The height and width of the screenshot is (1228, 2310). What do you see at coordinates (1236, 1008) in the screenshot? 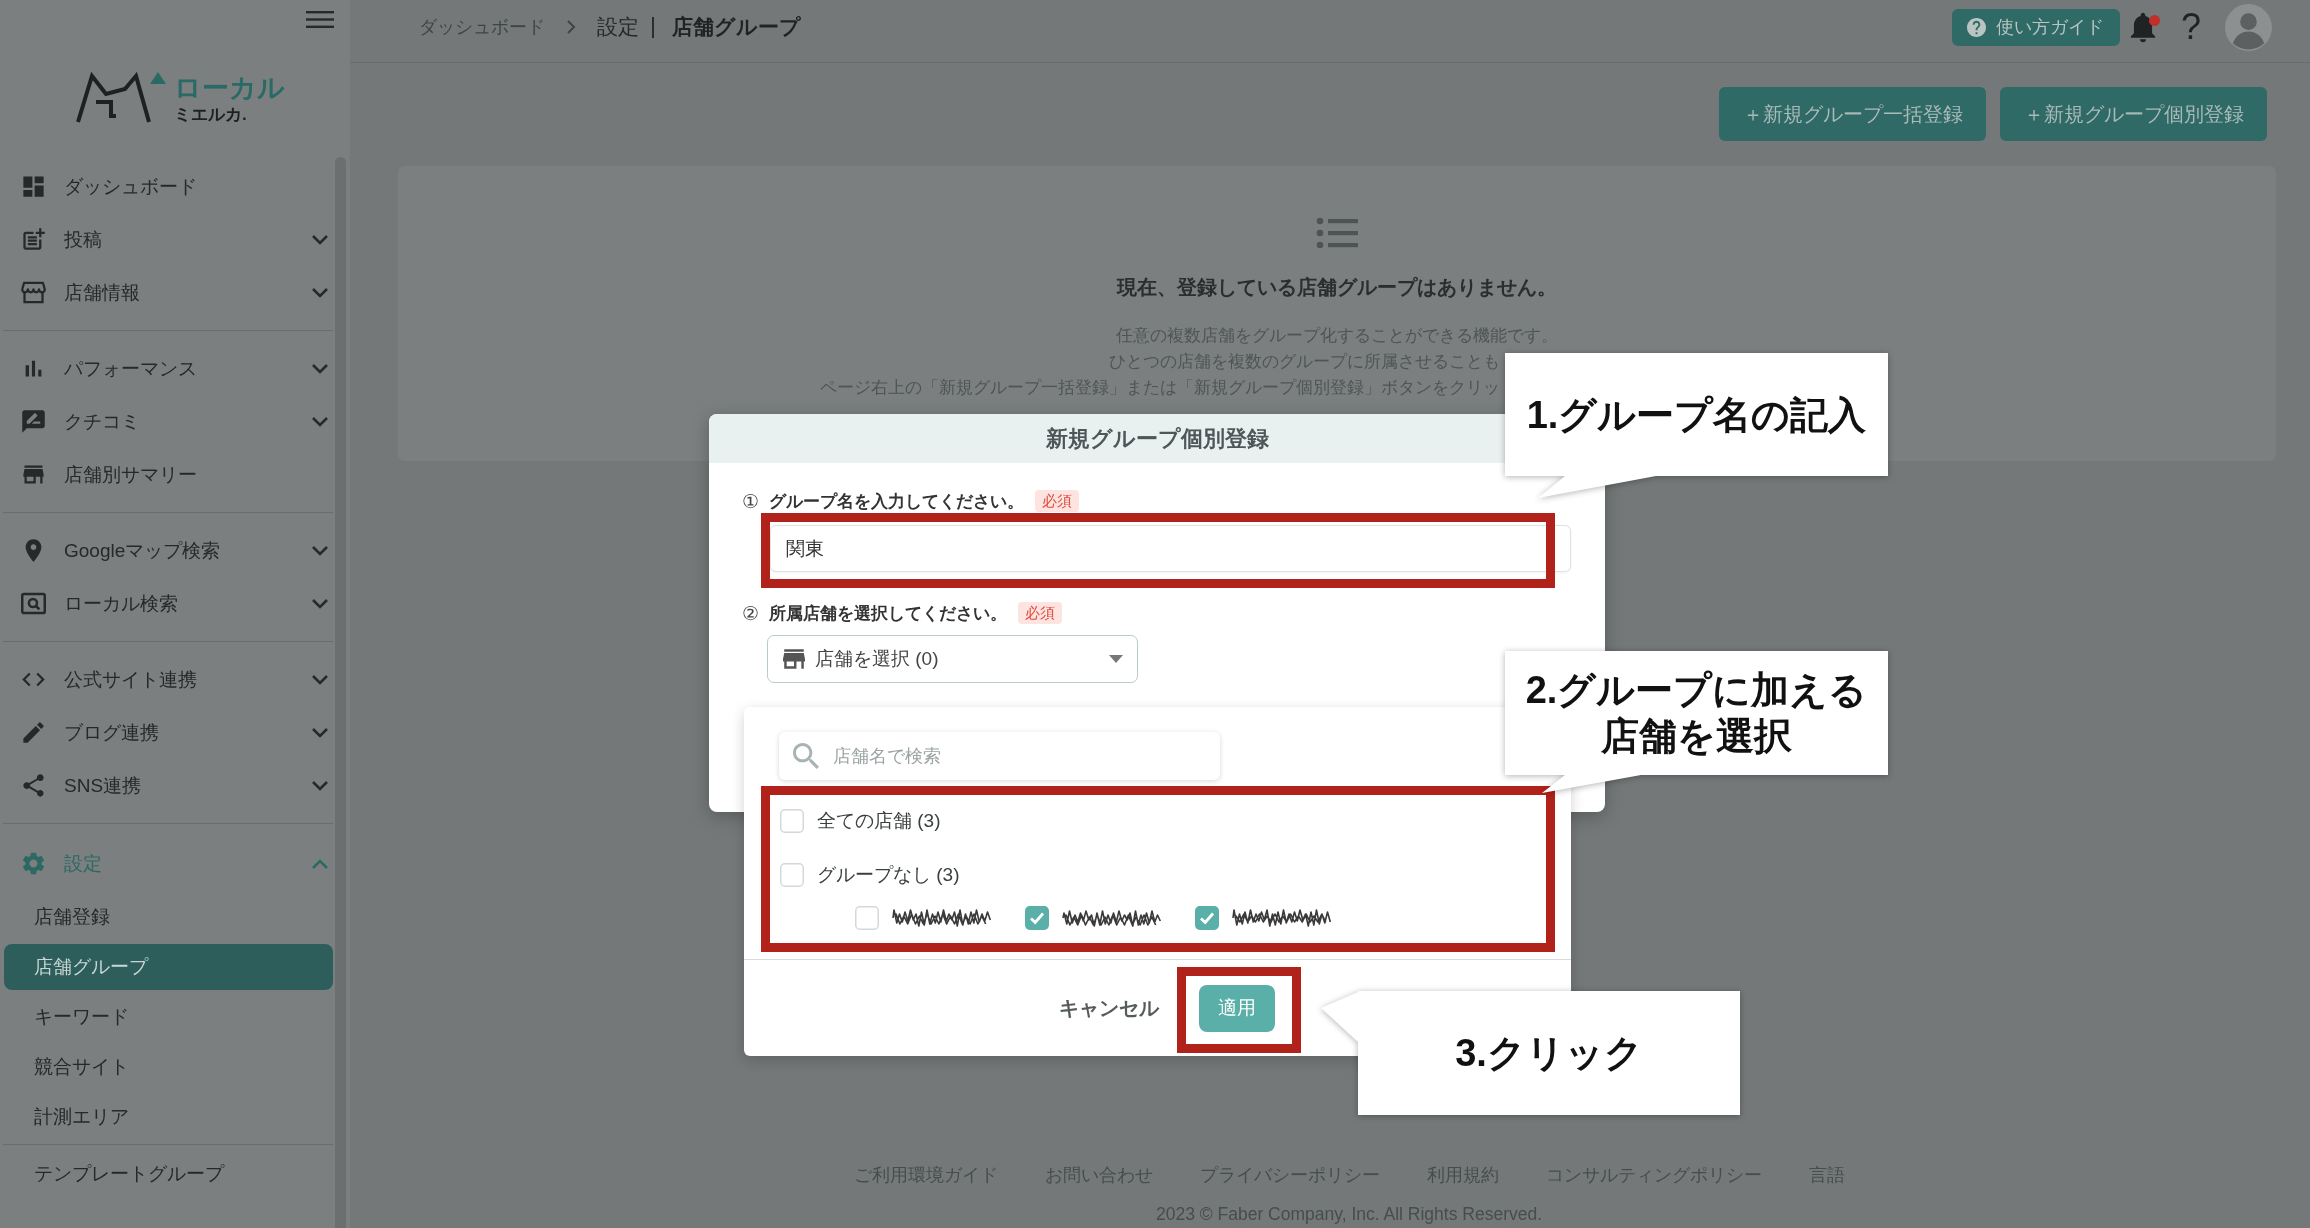
I see `apply-button: 適用` at bounding box center [1236, 1008].